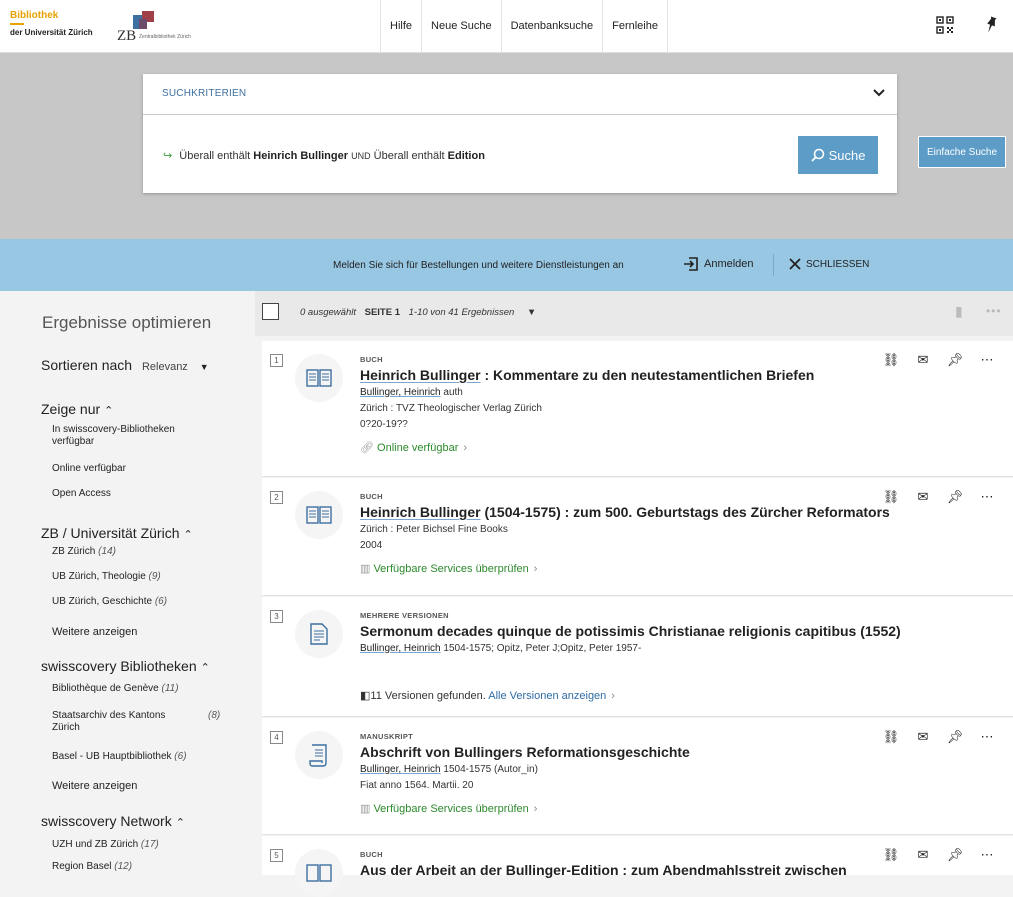 The height and width of the screenshot is (897, 1013). Describe the element at coordinates (129, 867) in the screenshot. I see `facet-item: Region Basel (12)` at that location.